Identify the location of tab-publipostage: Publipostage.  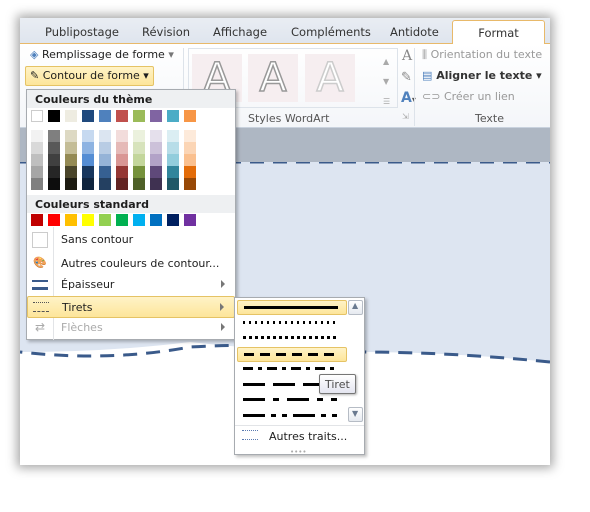
(82, 32).